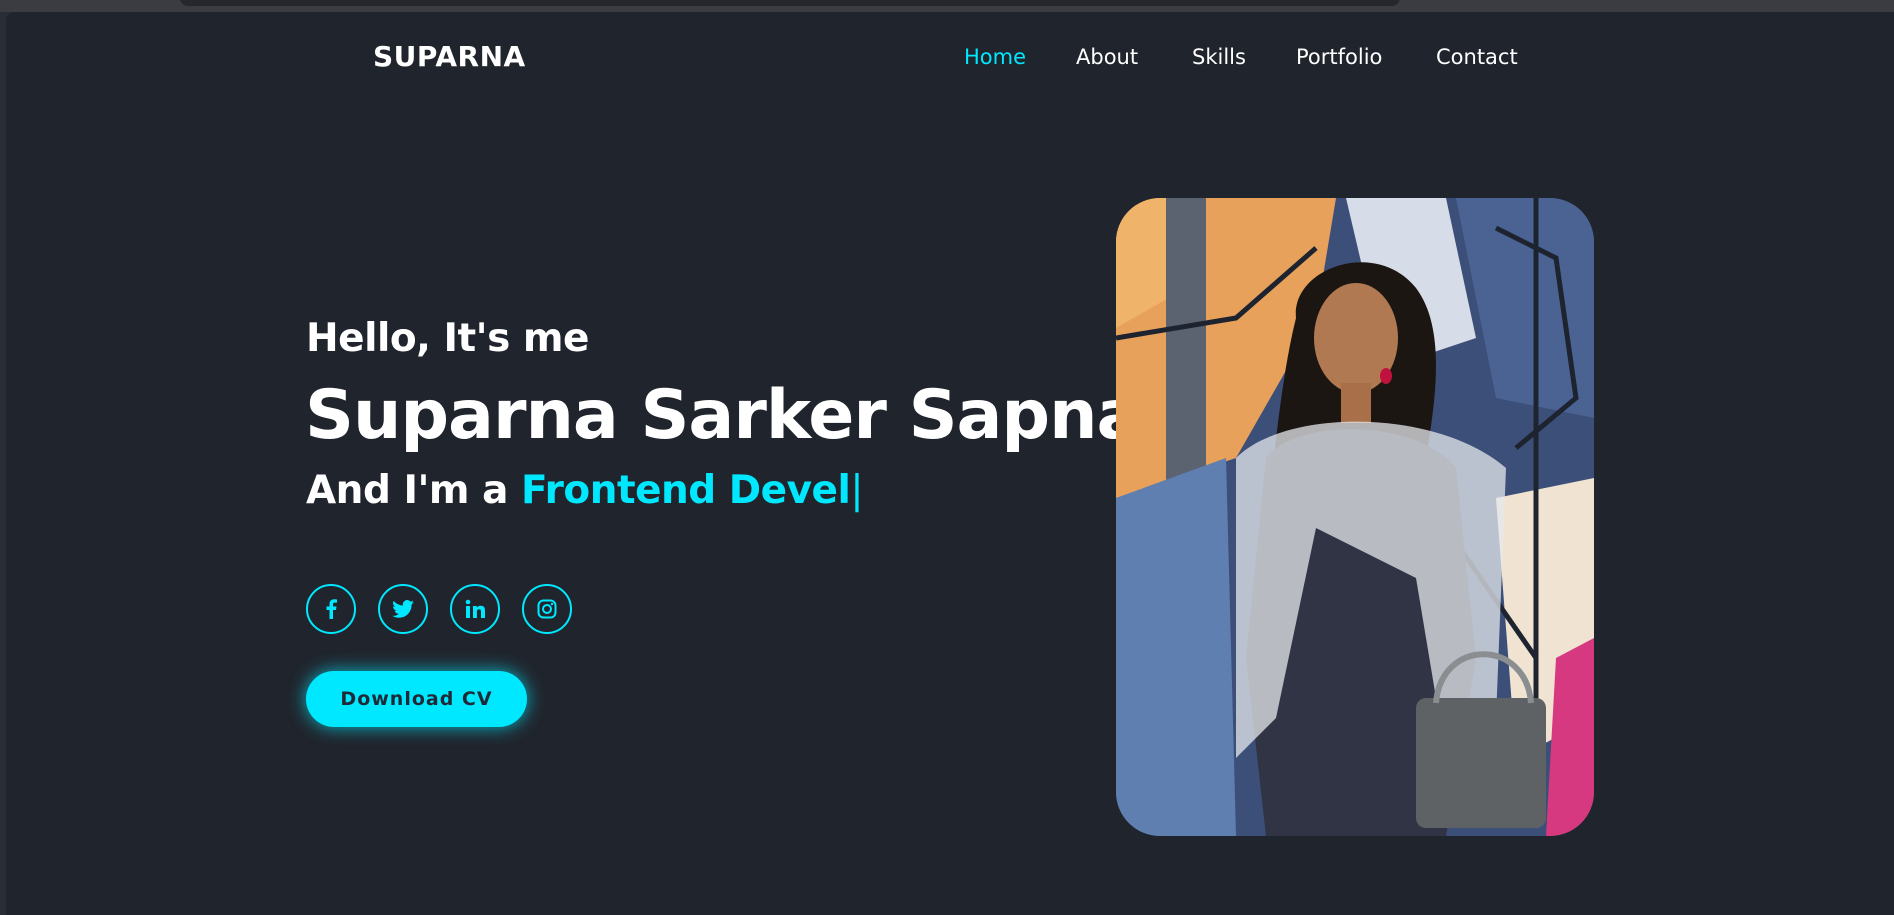 This screenshot has height=915, width=1894. What do you see at coordinates (790, 3) in the screenshot?
I see `browser-tab-edge` at bounding box center [790, 3].